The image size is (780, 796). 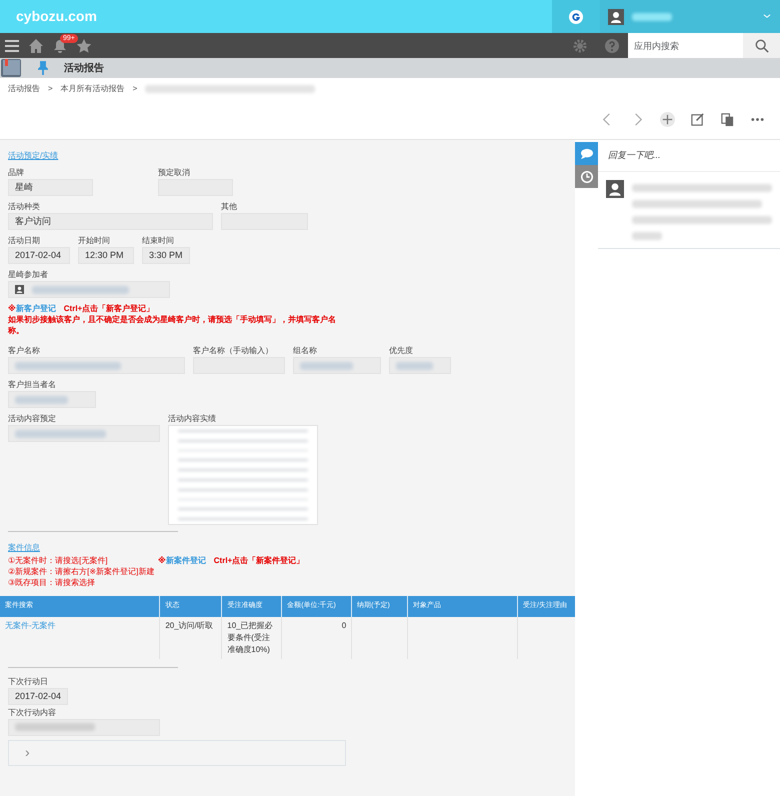 I want to click on history-tab, so click(x=586, y=176).